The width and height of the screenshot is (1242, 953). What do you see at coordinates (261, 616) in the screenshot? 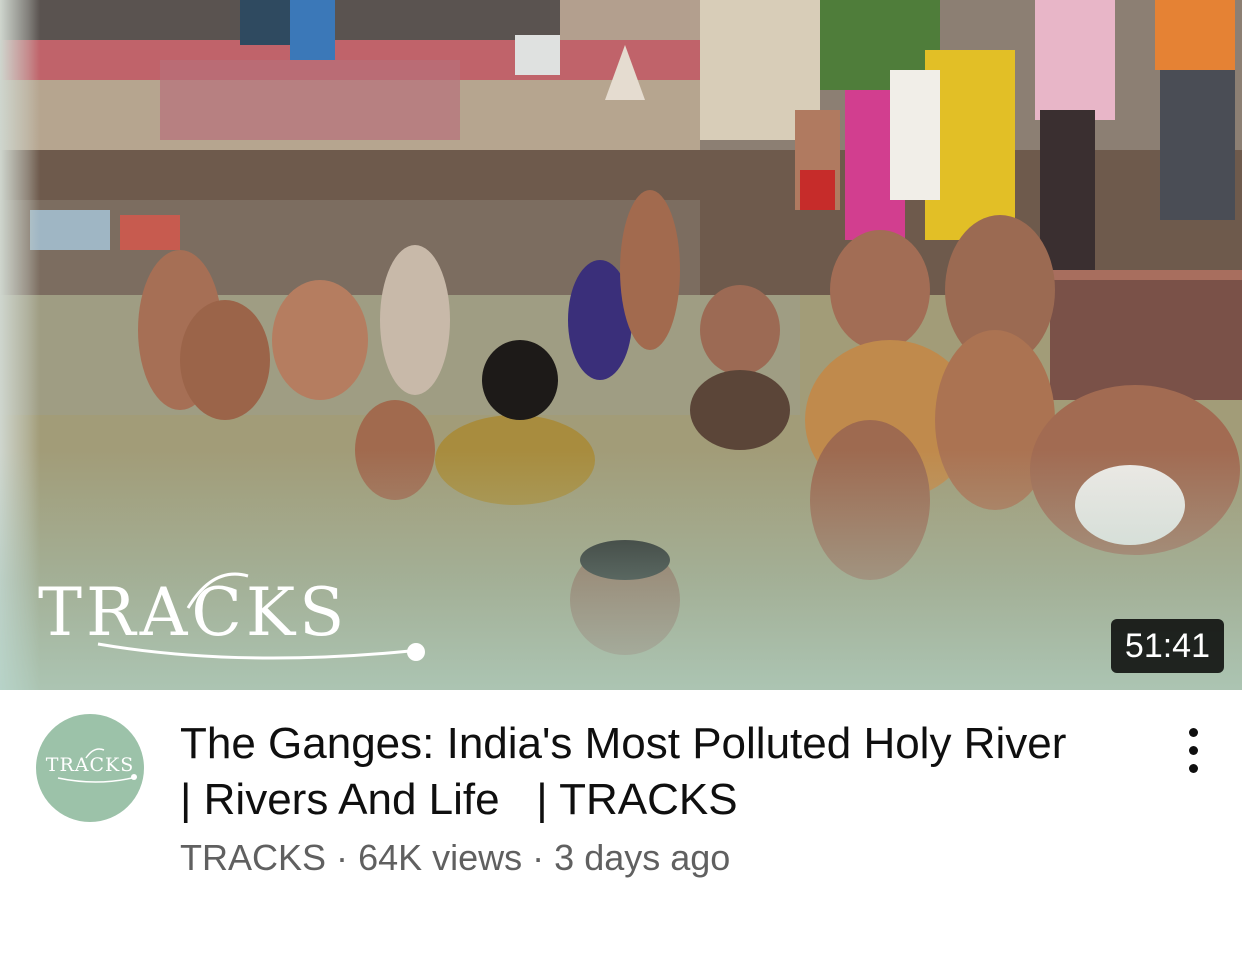
I see `tracks-logo-swoosh` at bounding box center [261, 616].